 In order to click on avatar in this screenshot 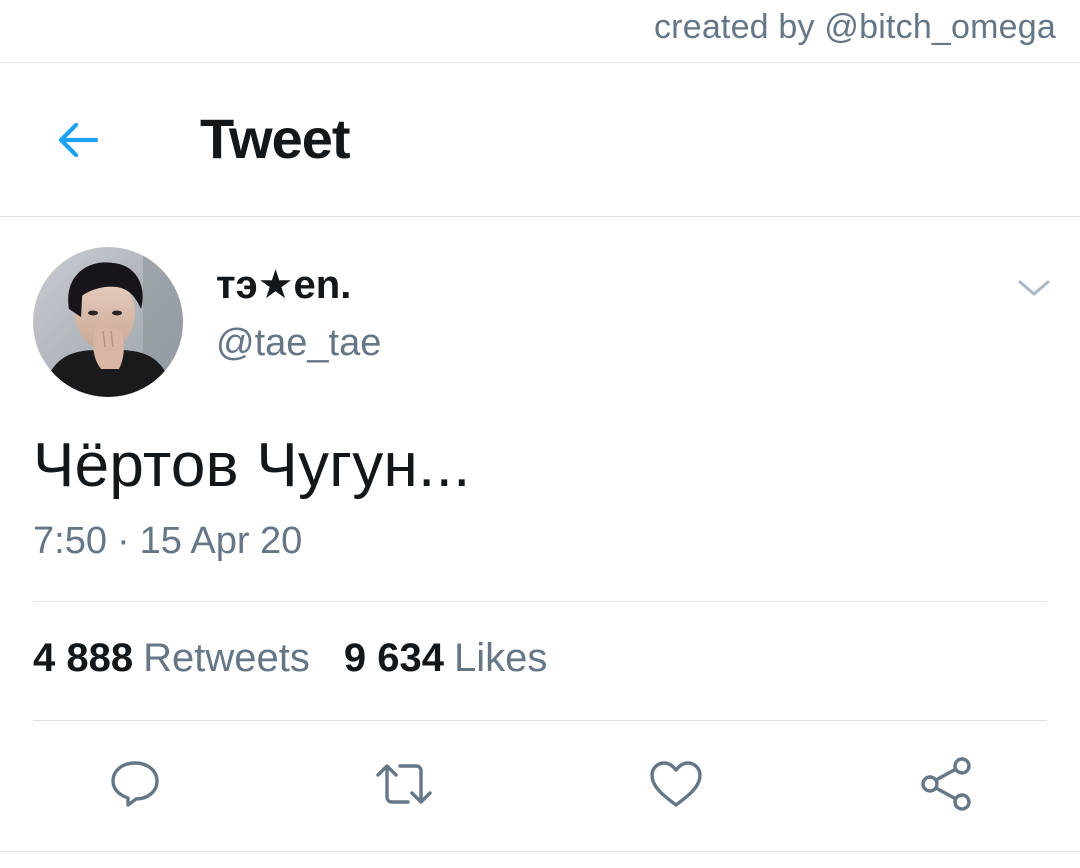, I will do `click(108, 322)`.